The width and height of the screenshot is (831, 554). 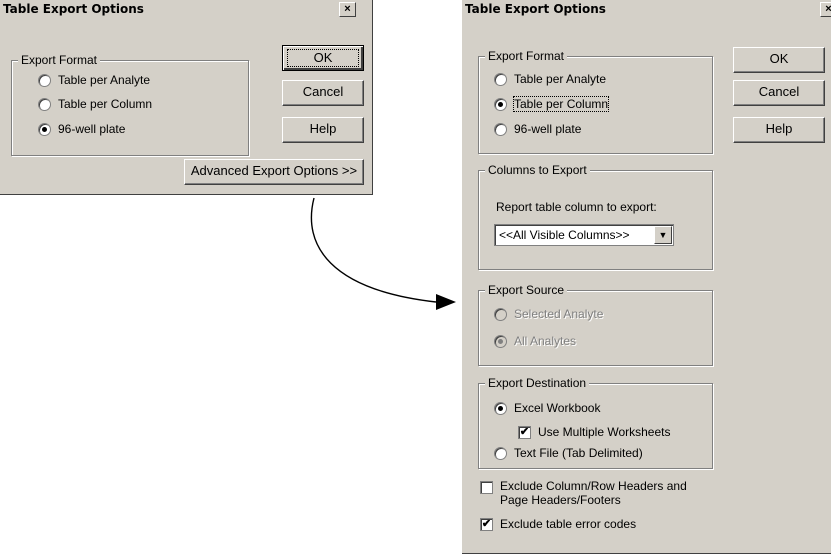 I want to click on right-dialog-title: Table Export Options, so click(x=535, y=9).